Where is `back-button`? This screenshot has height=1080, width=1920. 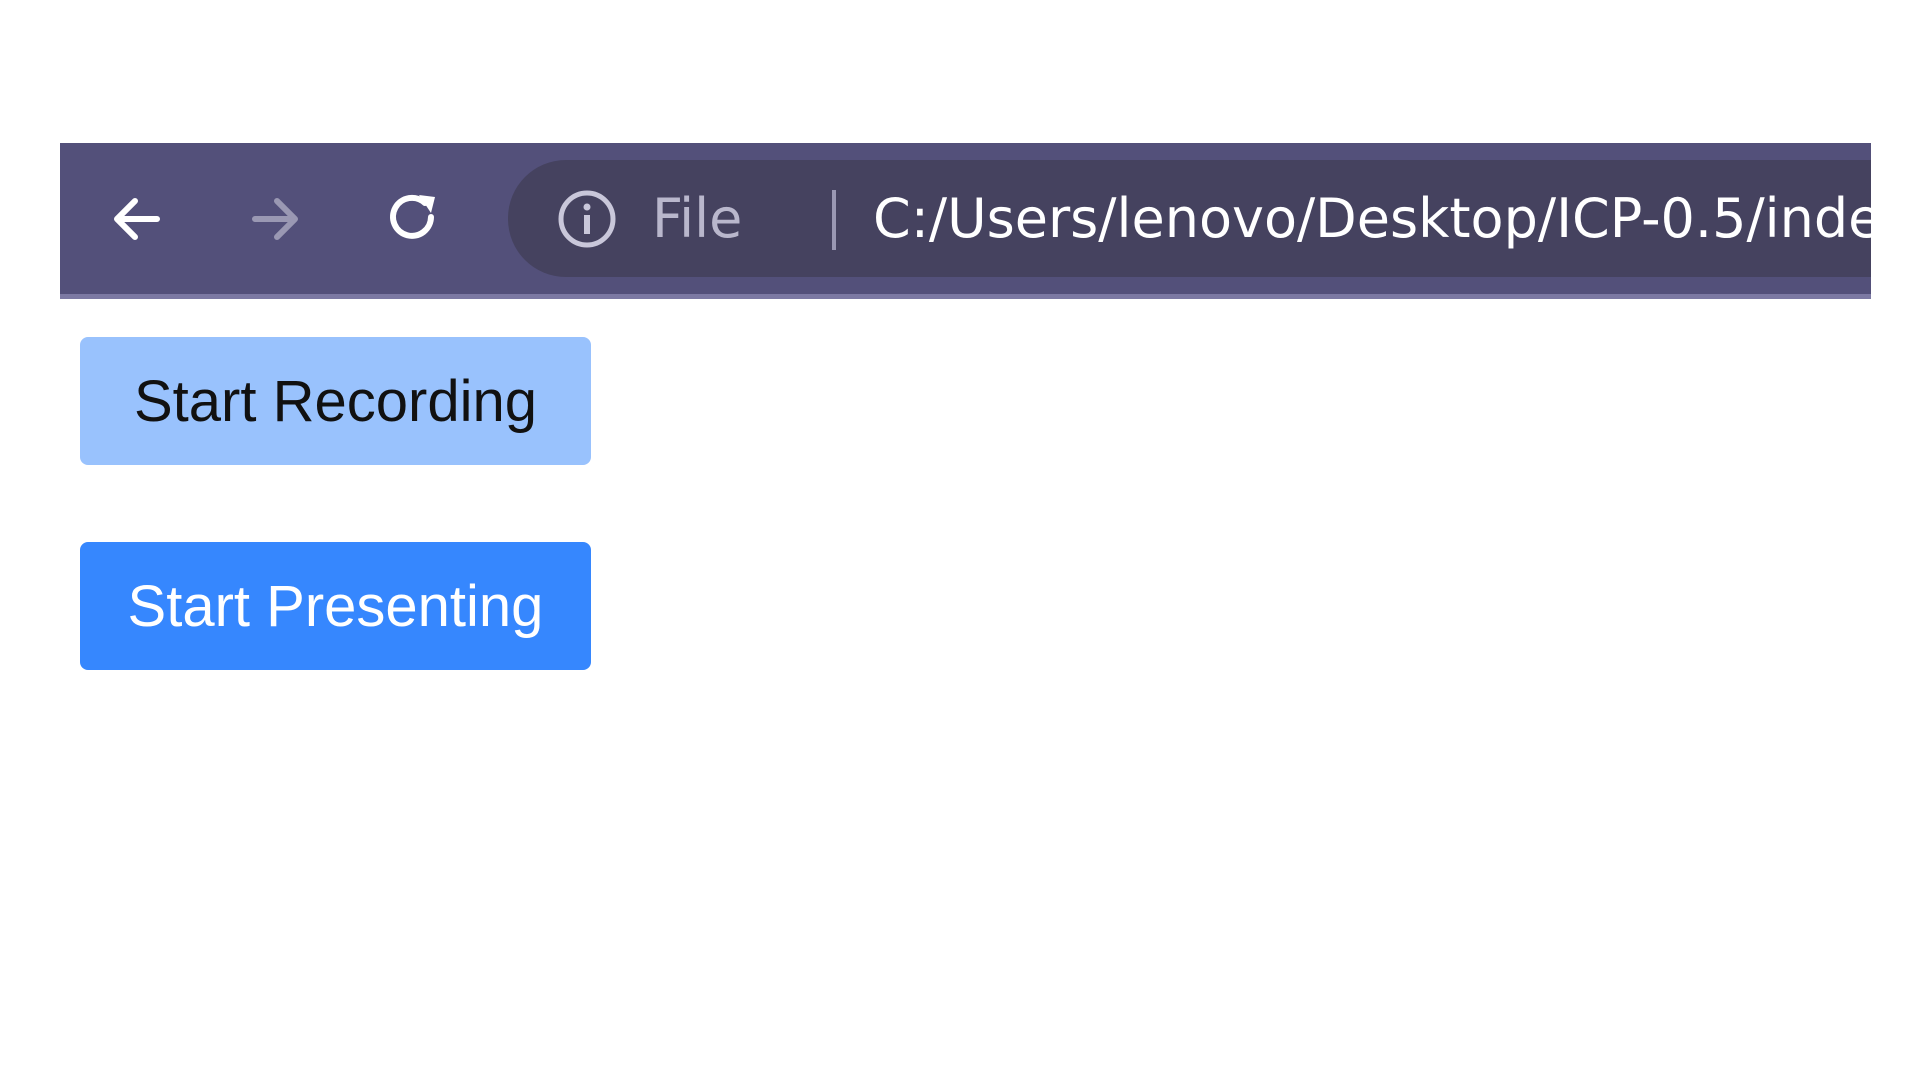 back-button is located at coordinates (137, 219).